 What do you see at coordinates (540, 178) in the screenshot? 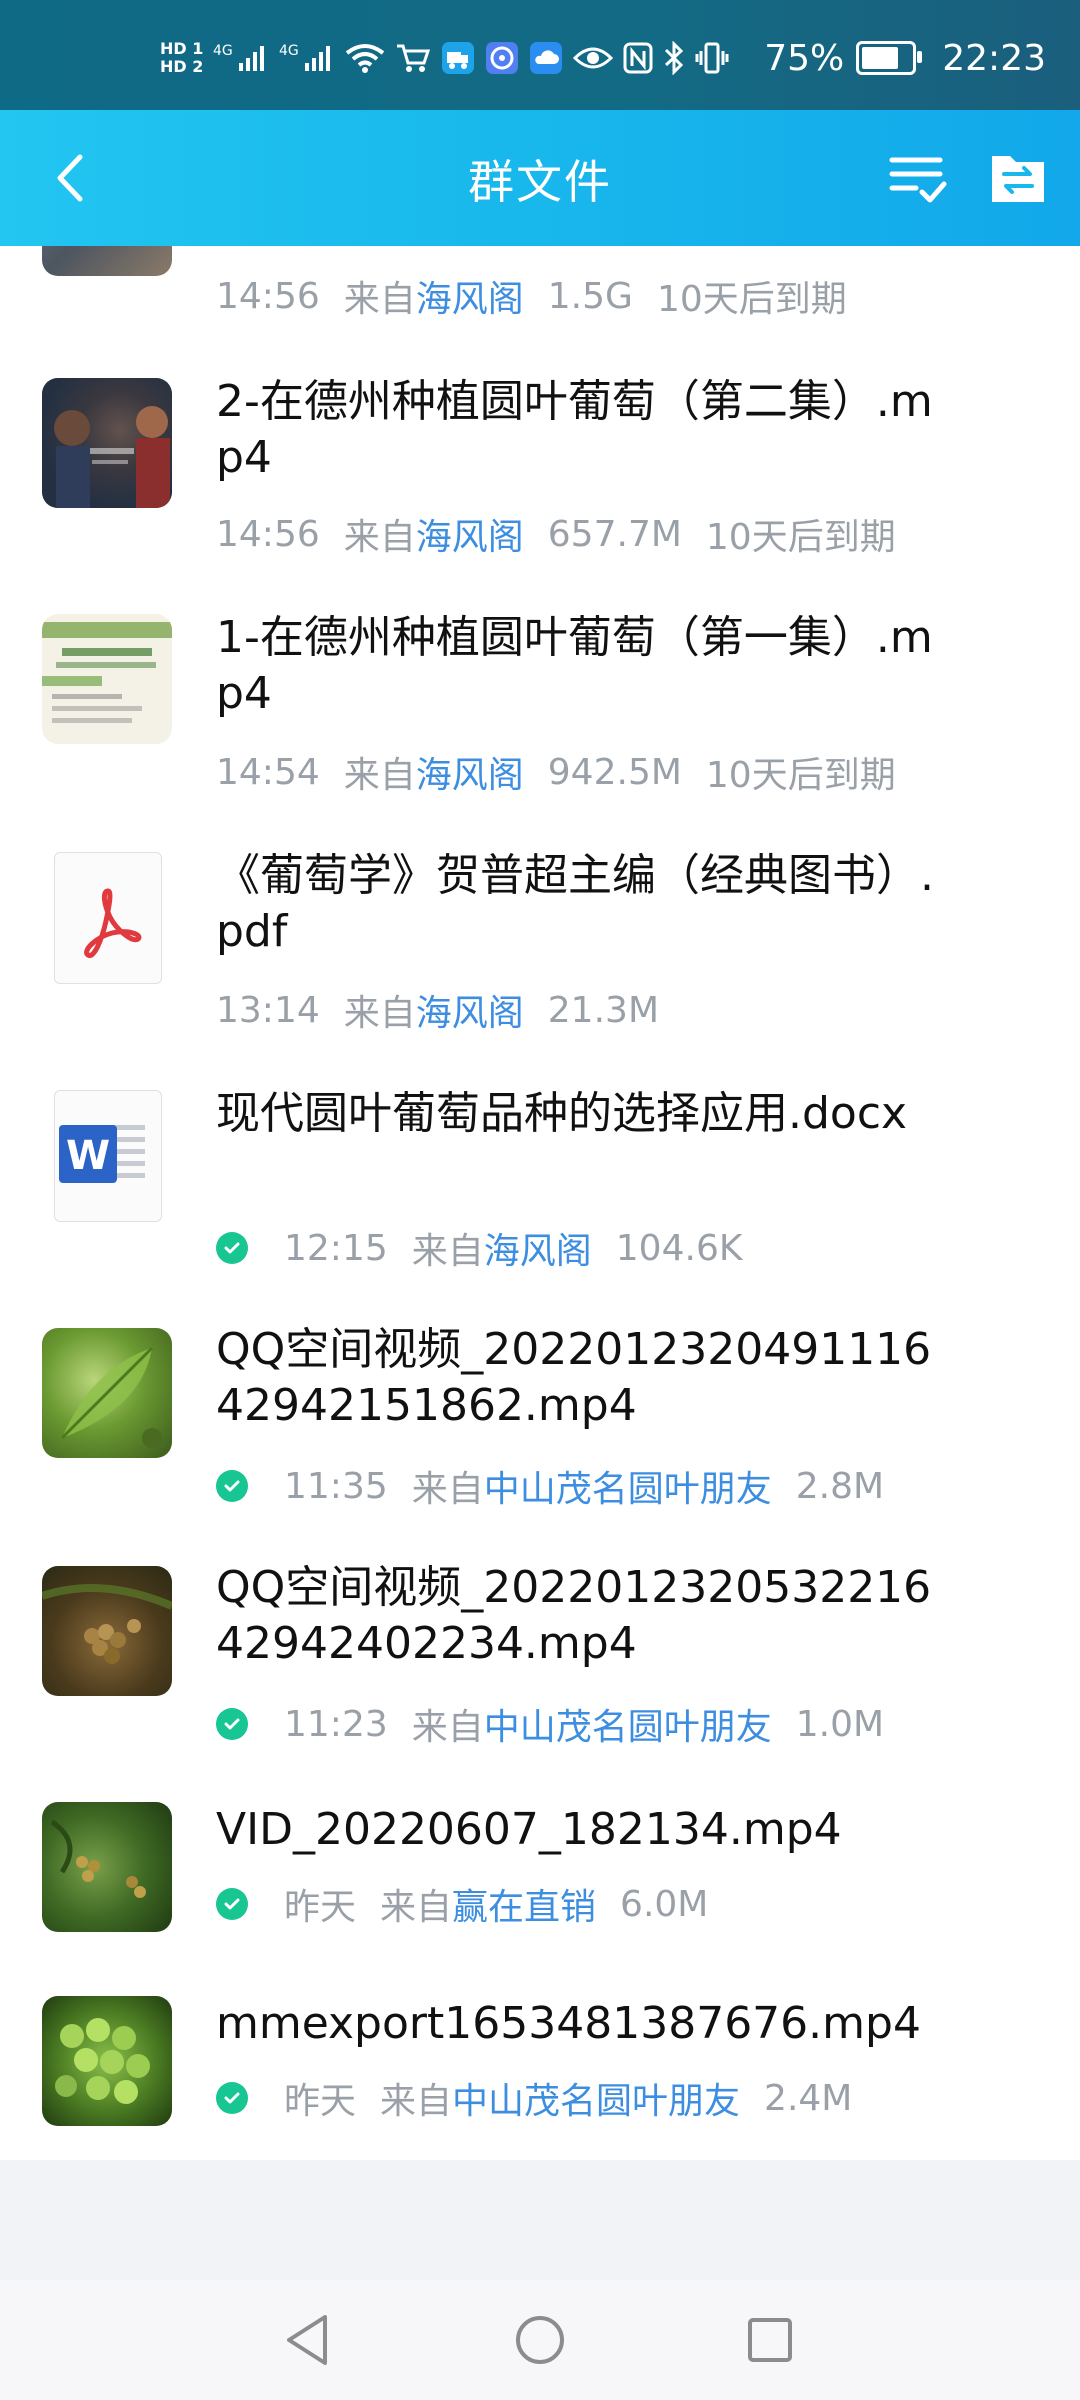
I see `app-bar: 群文件` at bounding box center [540, 178].